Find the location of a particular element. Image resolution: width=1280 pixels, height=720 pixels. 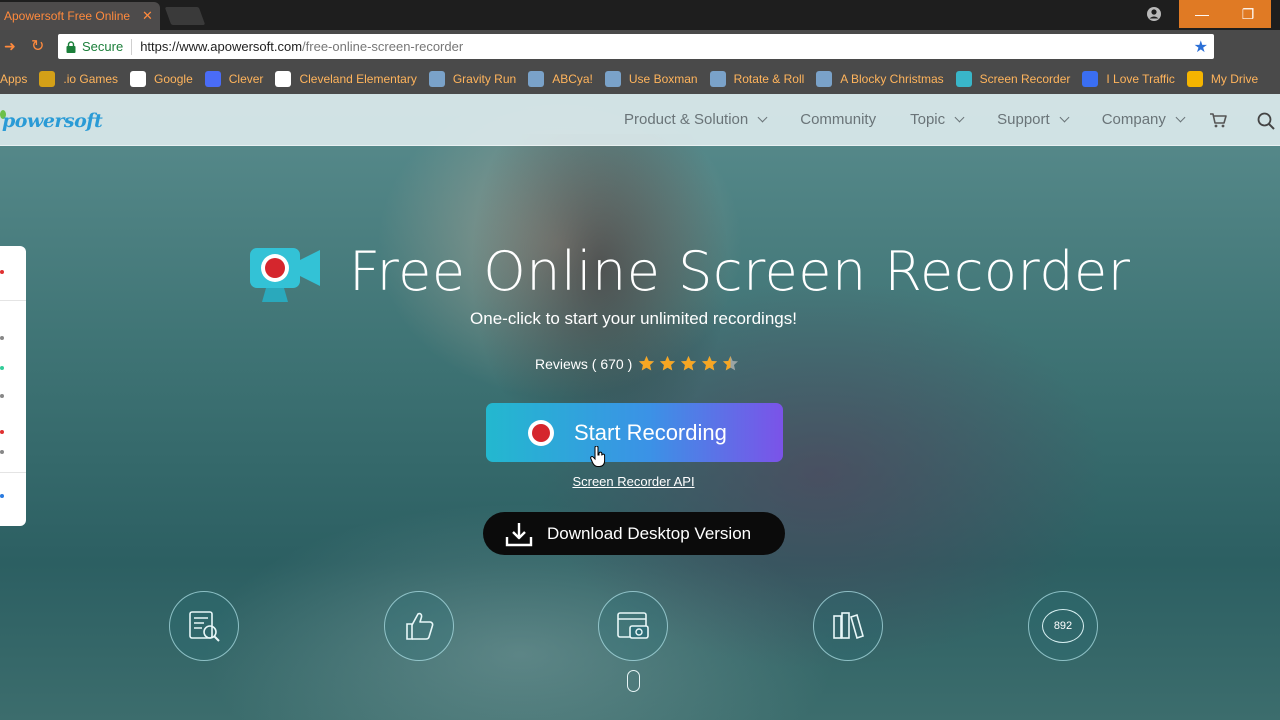

feature-thumbs-up is located at coordinates (419, 626).